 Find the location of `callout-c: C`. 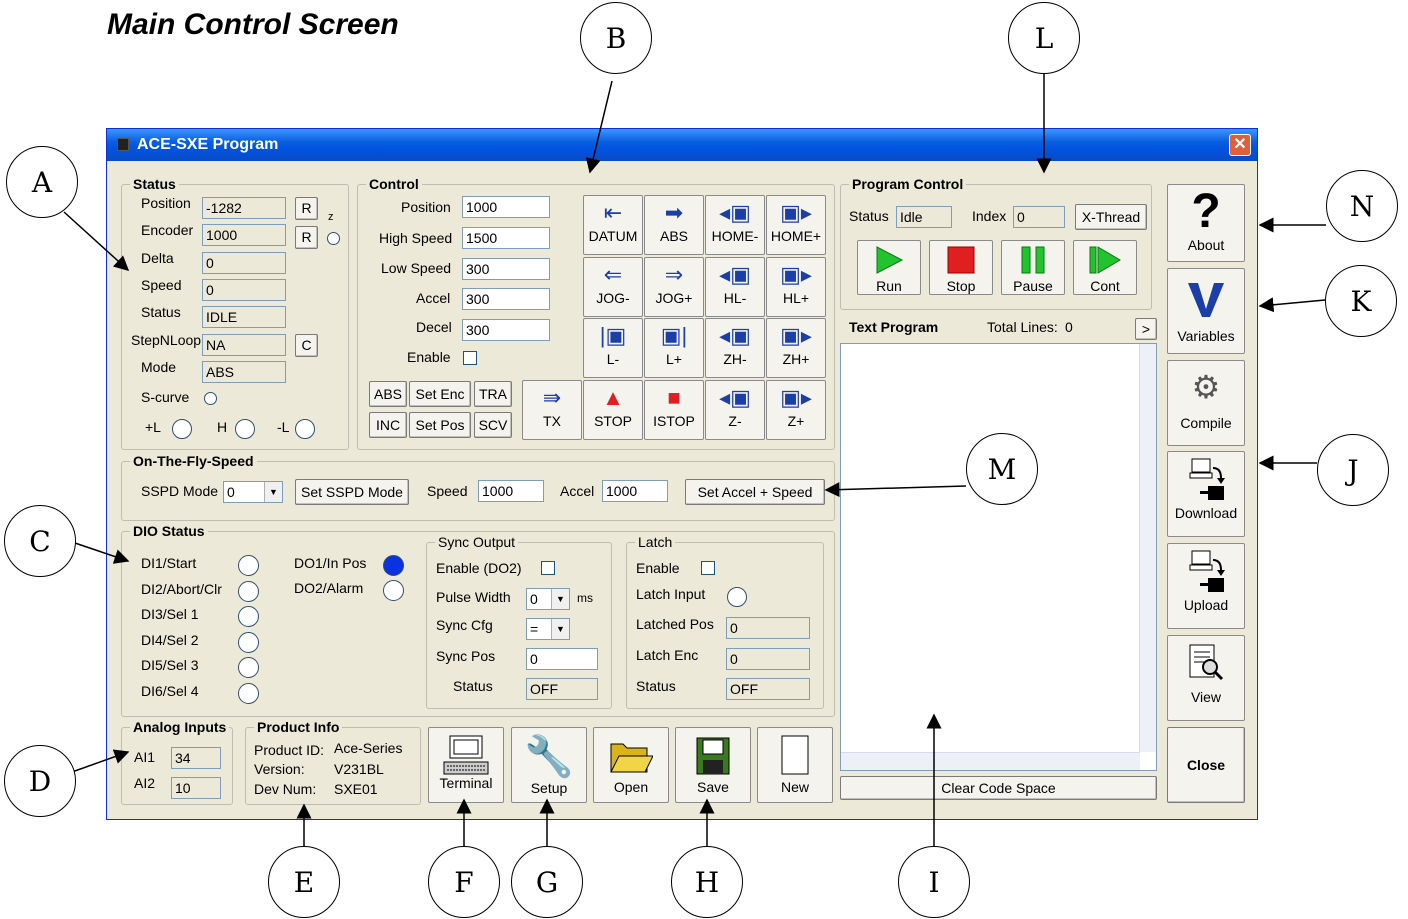

callout-c: C is located at coordinates (40, 541).